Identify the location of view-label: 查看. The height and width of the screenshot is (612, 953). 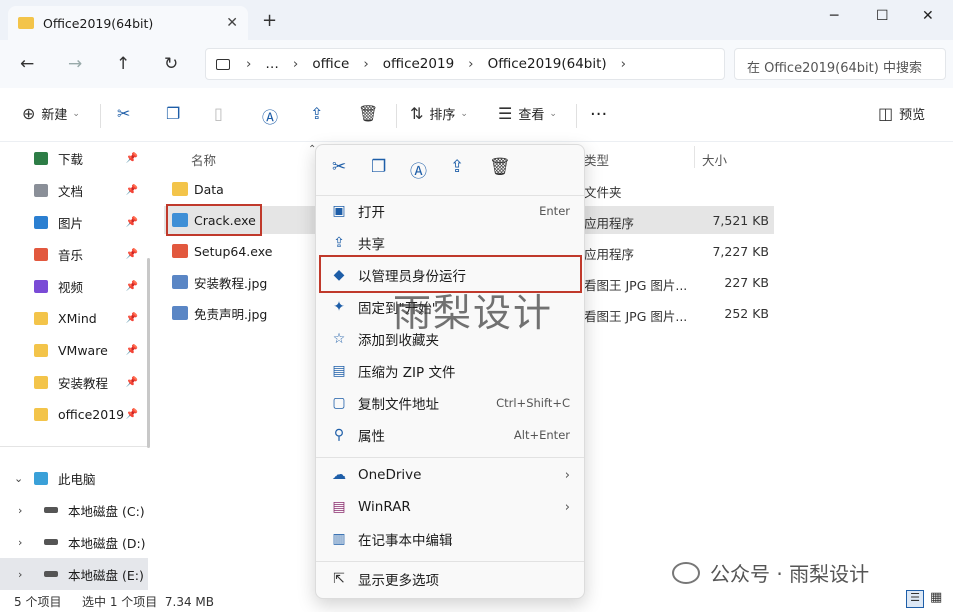
(531, 115).